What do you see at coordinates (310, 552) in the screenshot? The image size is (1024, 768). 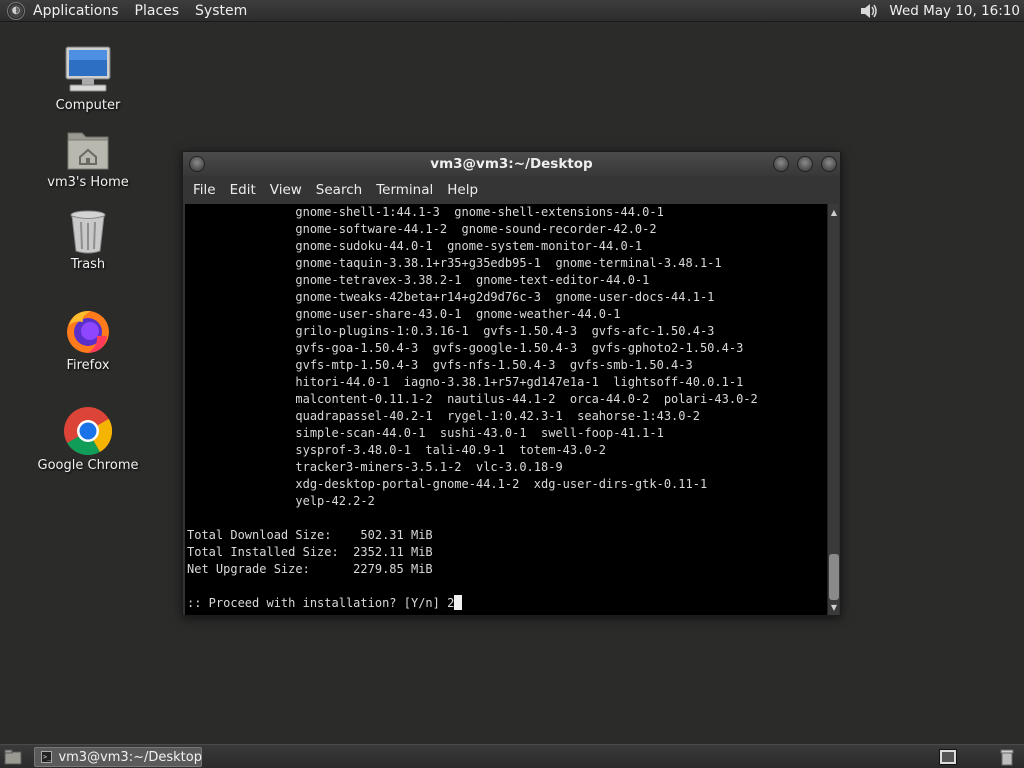 I see `terminal-line: Total Installed Size: 2352.11 MiB` at bounding box center [310, 552].